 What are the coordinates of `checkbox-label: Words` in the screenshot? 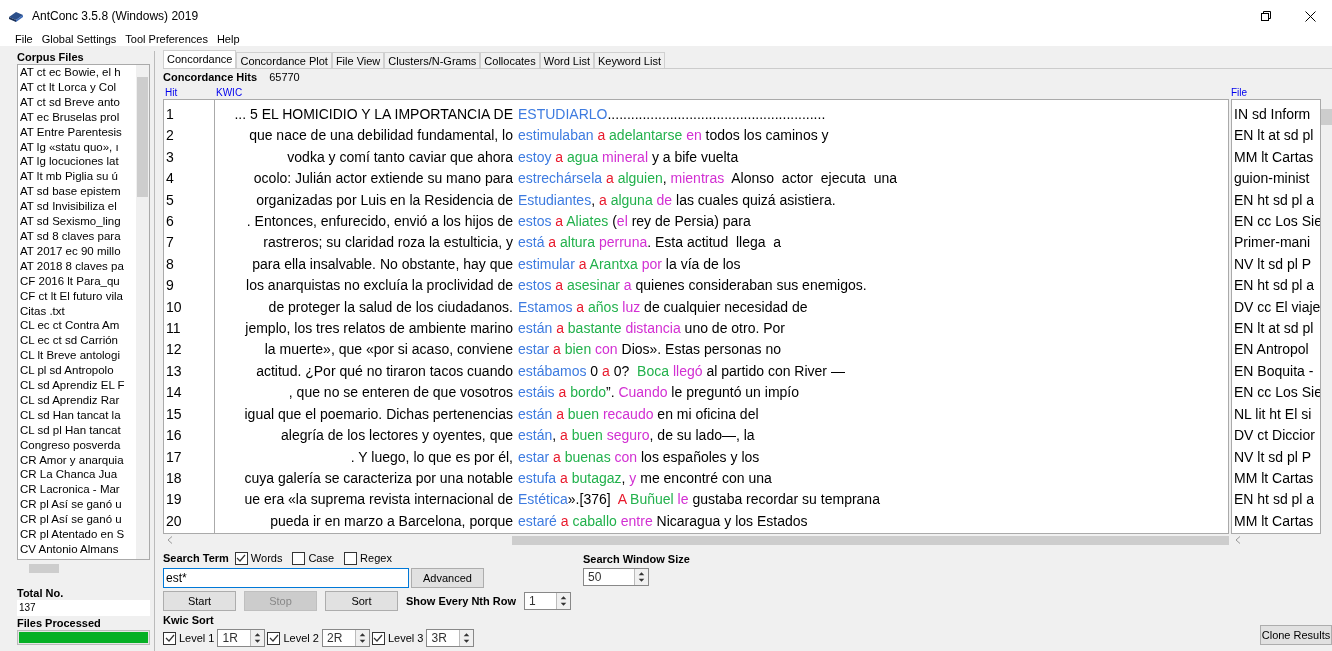 It's located at (266, 558).